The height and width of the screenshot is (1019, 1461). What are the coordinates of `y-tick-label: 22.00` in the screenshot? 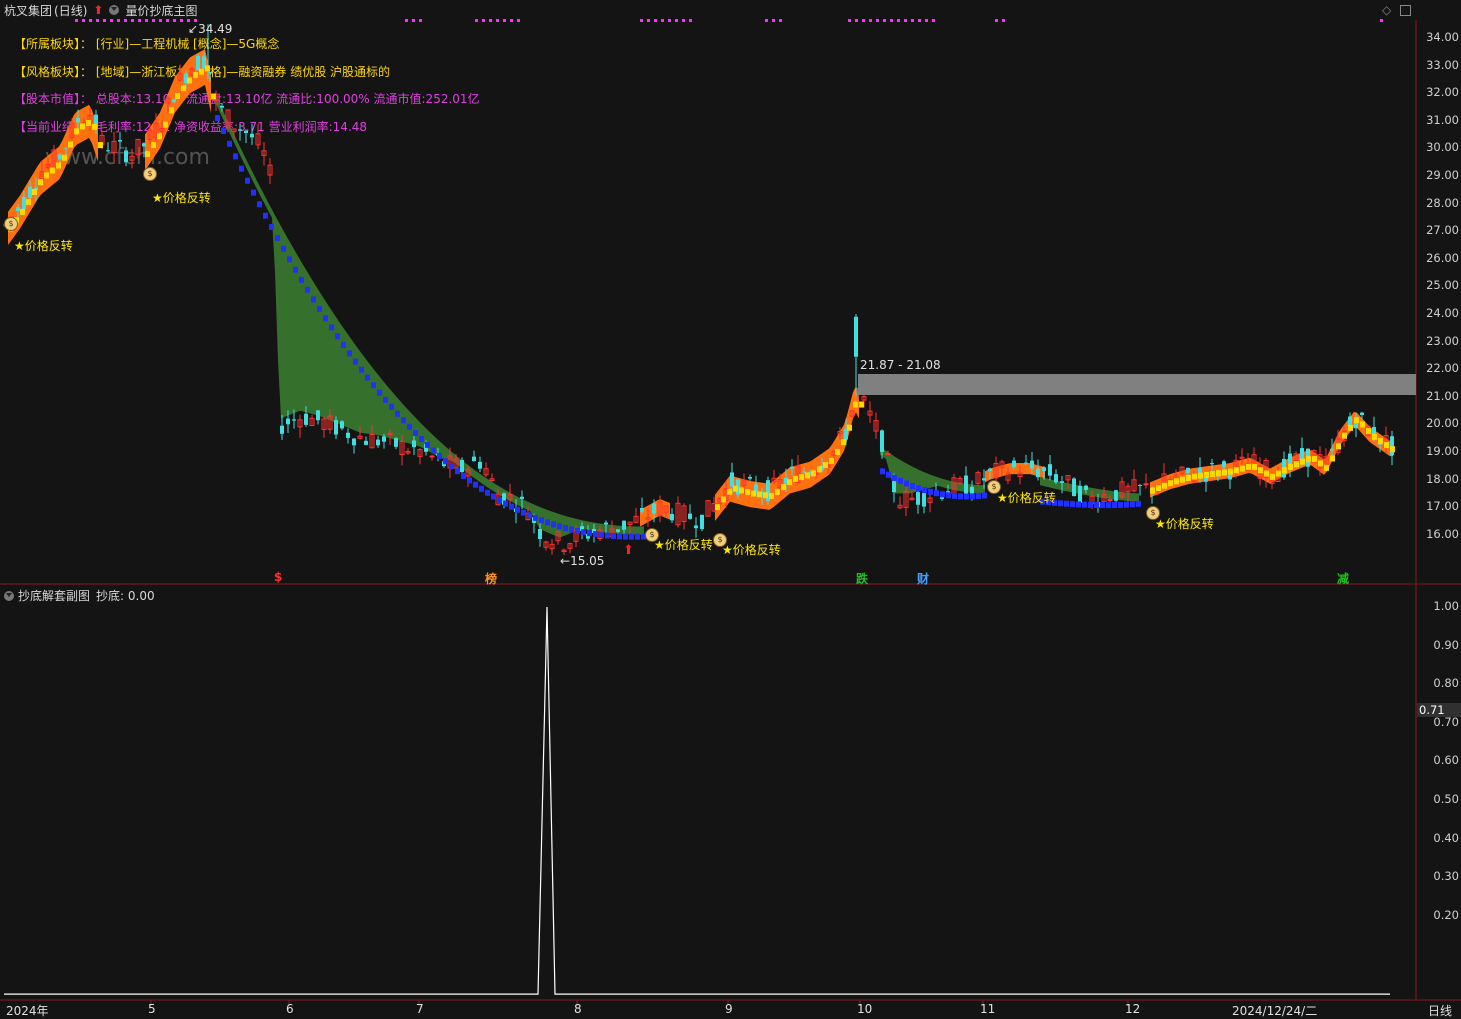 It's located at (1442, 368).